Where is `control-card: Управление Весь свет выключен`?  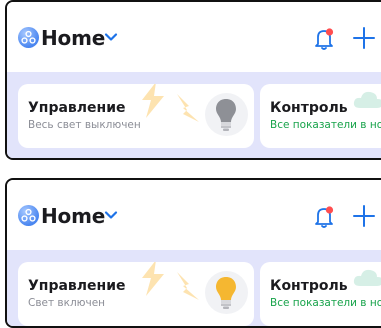
control-card: Управление Весь свет выключен is located at coordinates (136, 116).